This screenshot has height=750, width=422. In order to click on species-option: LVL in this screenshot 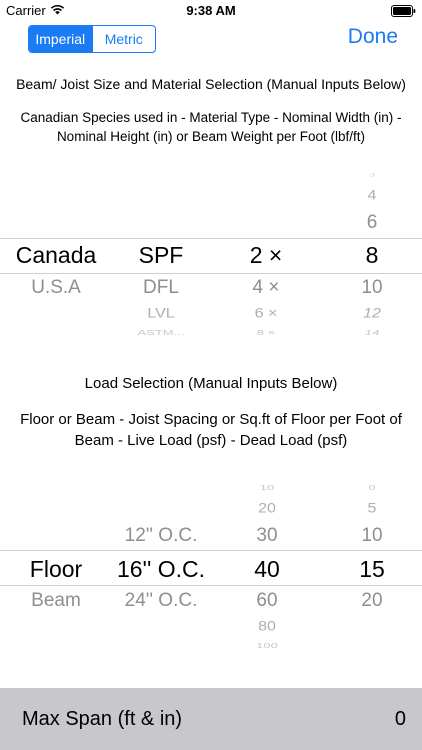, I will do `click(161, 313)`.